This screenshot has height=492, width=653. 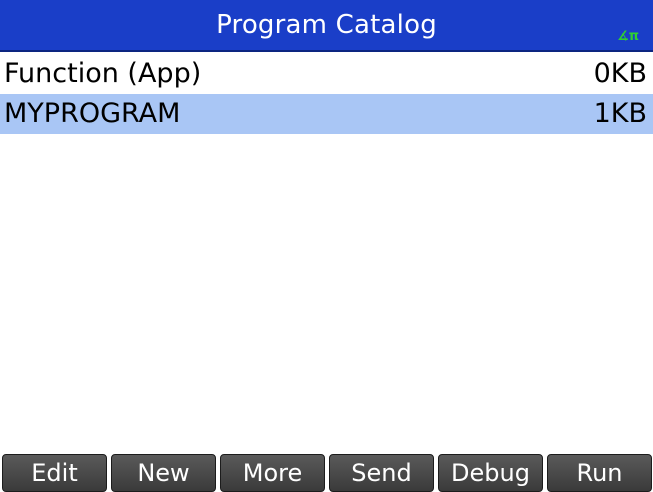 What do you see at coordinates (326, 114) in the screenshot?
I see `program-row-myprogram: MYPROGRAM 1KB` at bounding box center [326, 114].